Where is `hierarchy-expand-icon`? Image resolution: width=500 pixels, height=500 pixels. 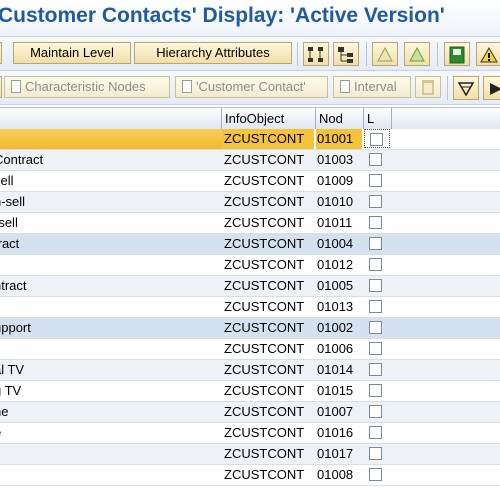
hierarchy-expand-icon is located at coordinates (316, 54).